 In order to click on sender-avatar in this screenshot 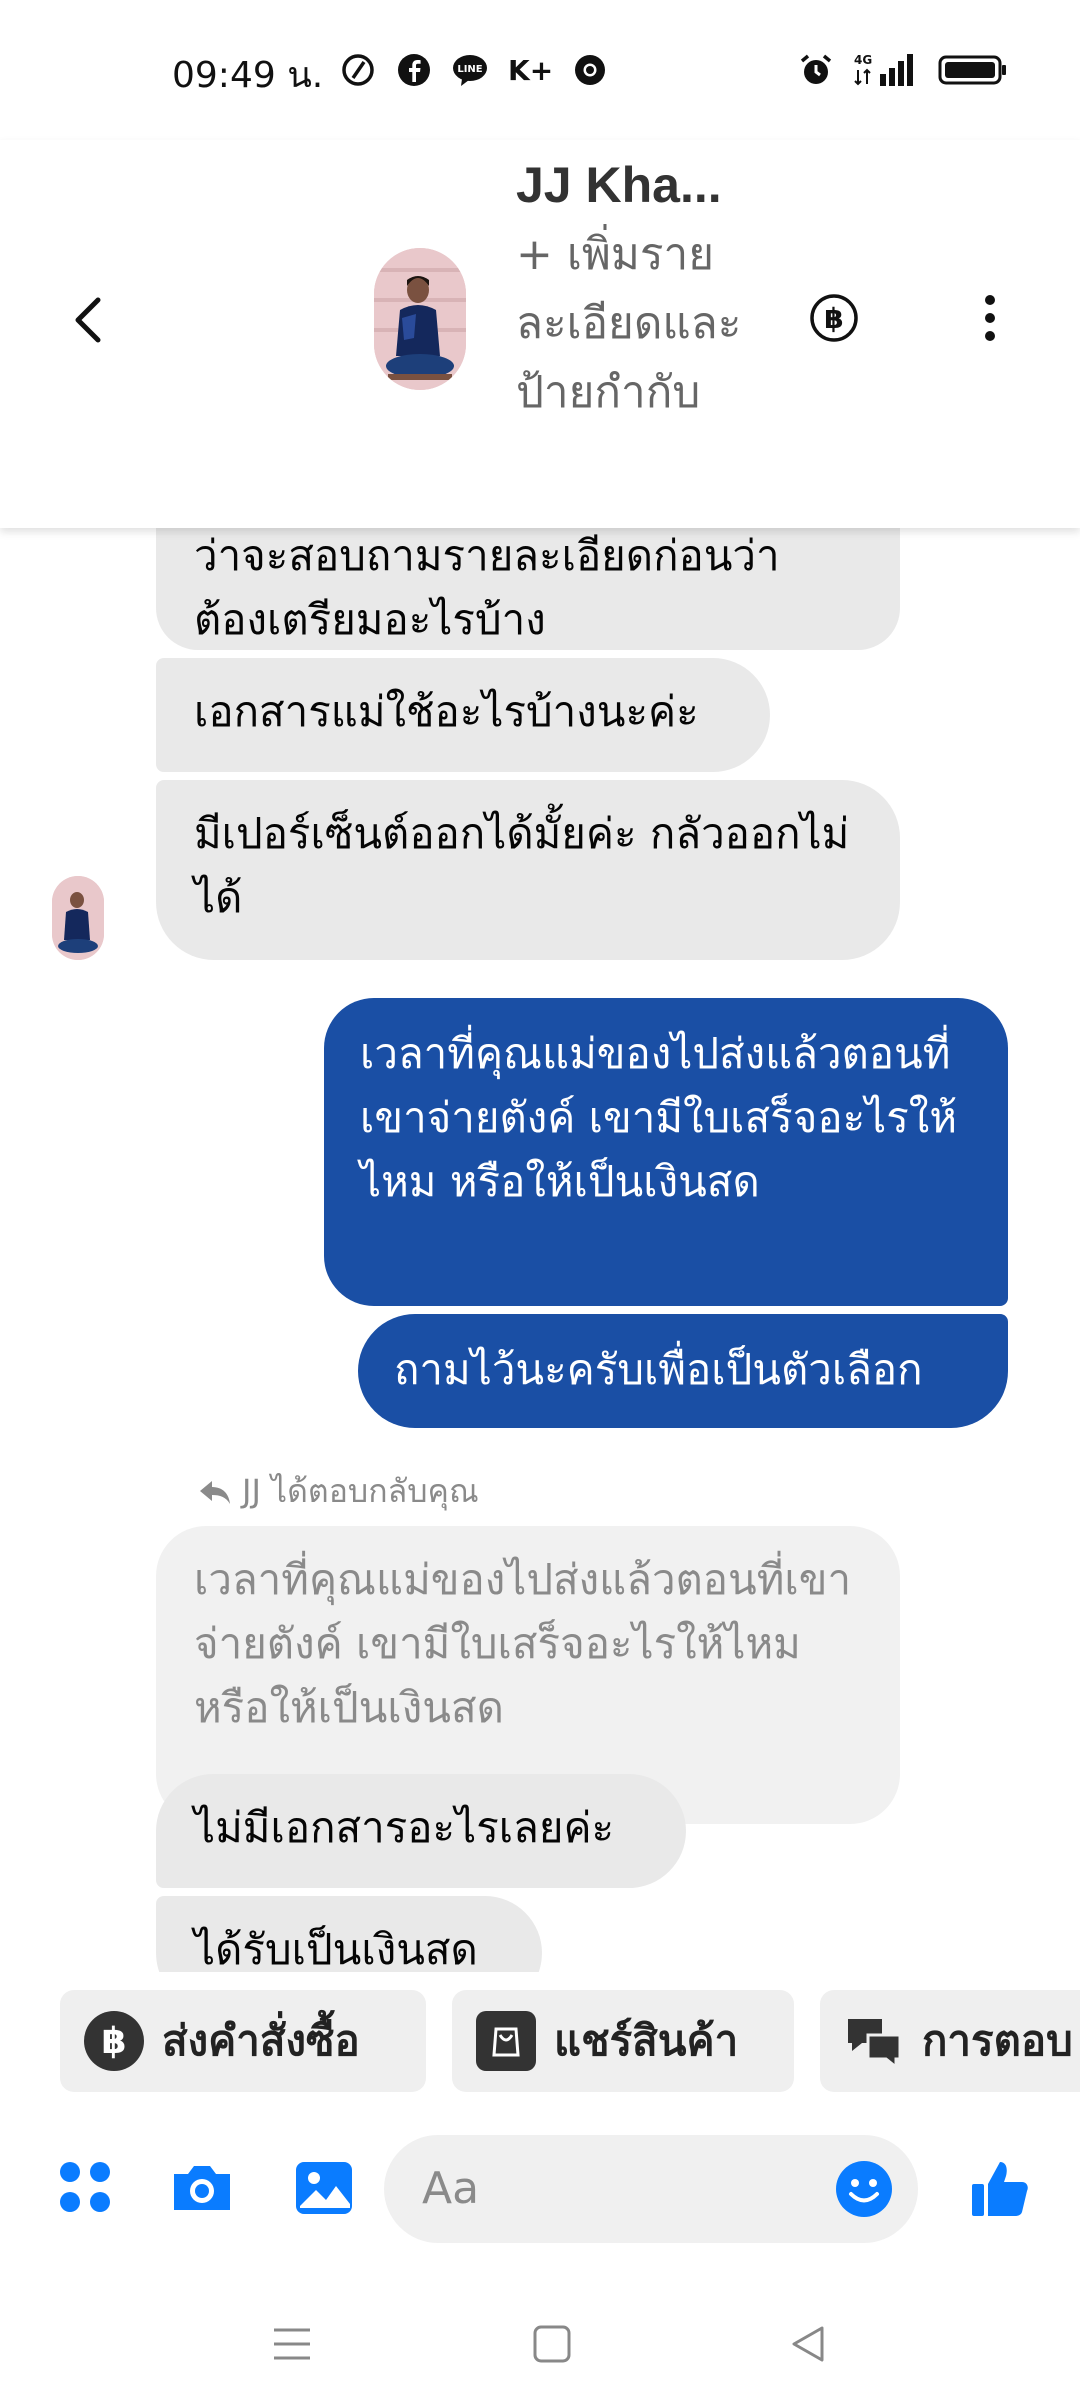, I will do `click(78, 918)`.